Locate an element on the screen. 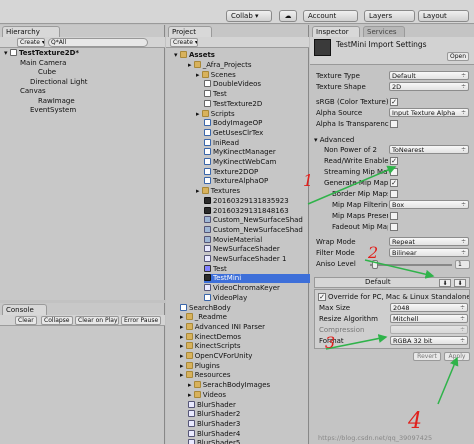  annotation-1: 1 is located at coordinates (308, 180).